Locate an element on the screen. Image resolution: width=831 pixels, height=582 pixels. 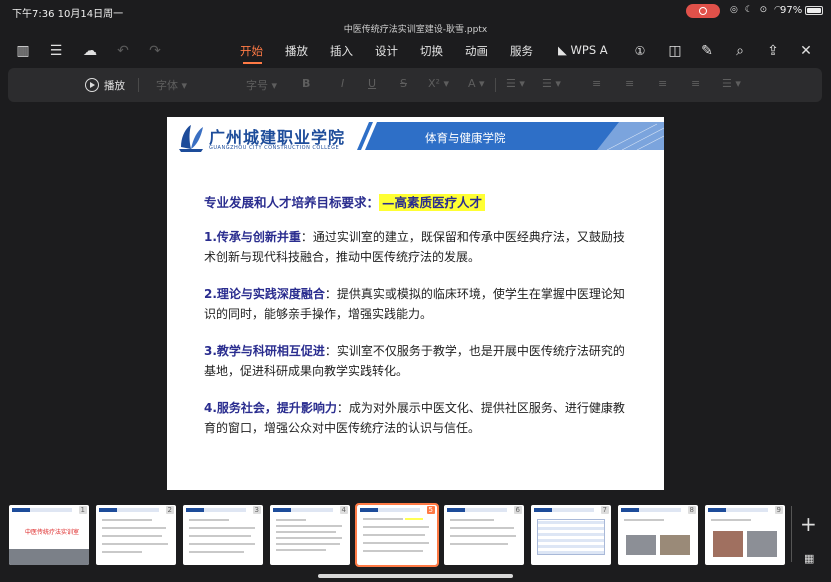
slide-thumbnail-5: 5 is located at coordinates (397, 535).